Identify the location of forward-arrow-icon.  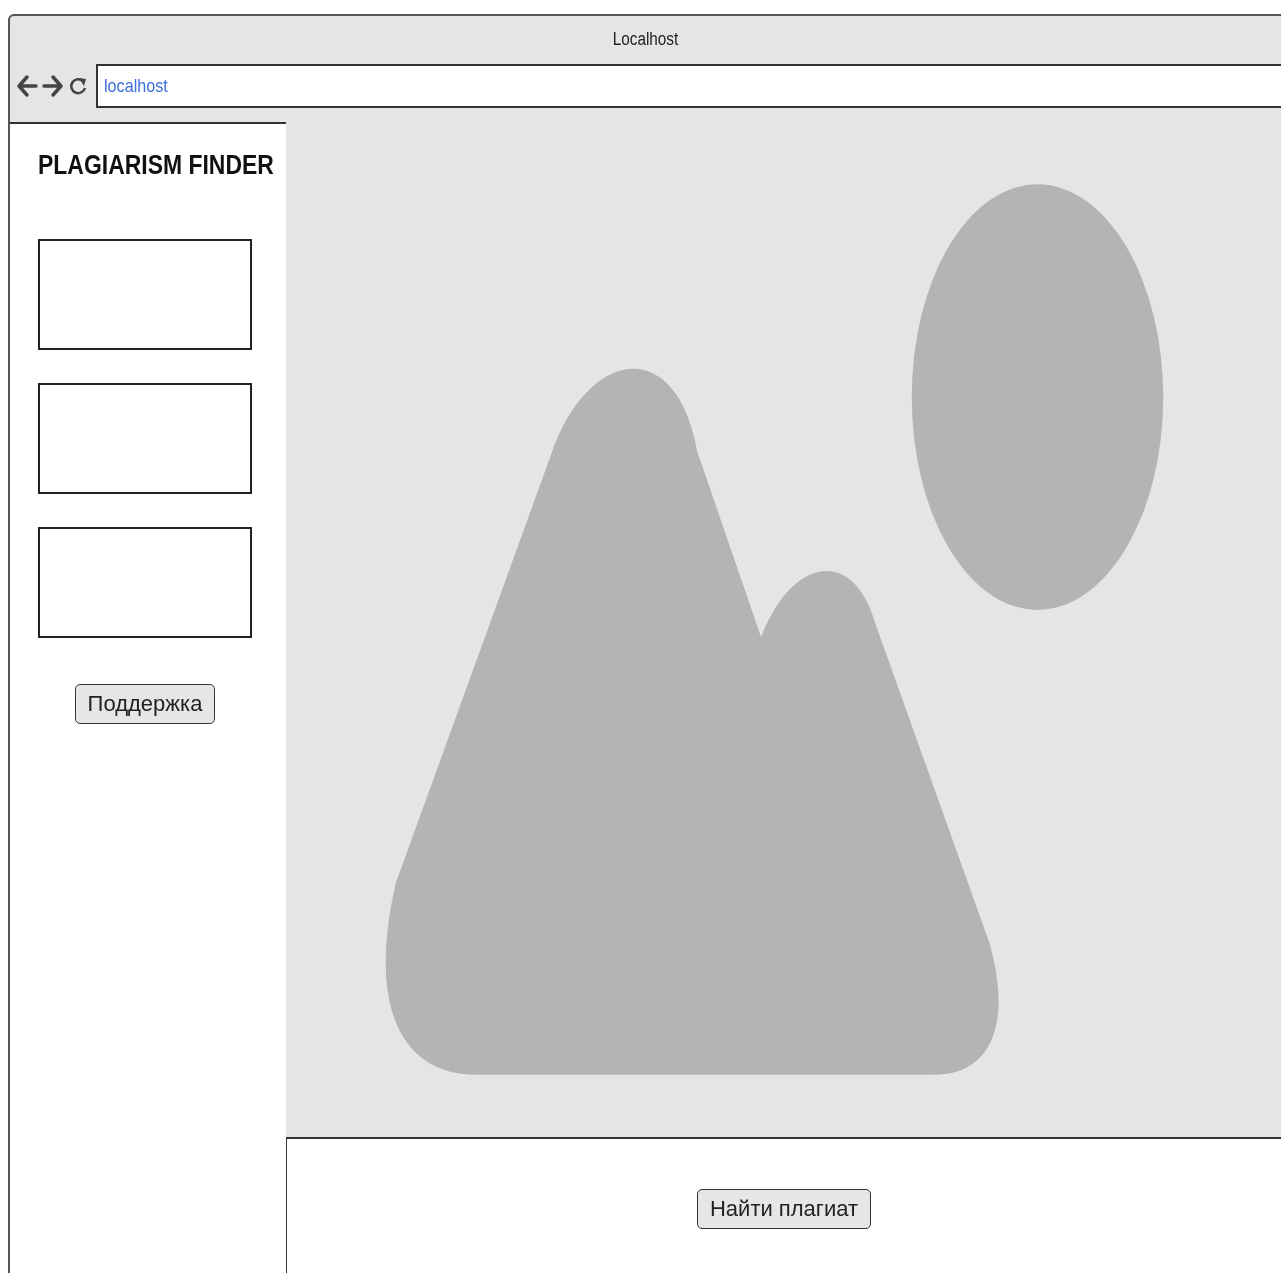
(53, 86).